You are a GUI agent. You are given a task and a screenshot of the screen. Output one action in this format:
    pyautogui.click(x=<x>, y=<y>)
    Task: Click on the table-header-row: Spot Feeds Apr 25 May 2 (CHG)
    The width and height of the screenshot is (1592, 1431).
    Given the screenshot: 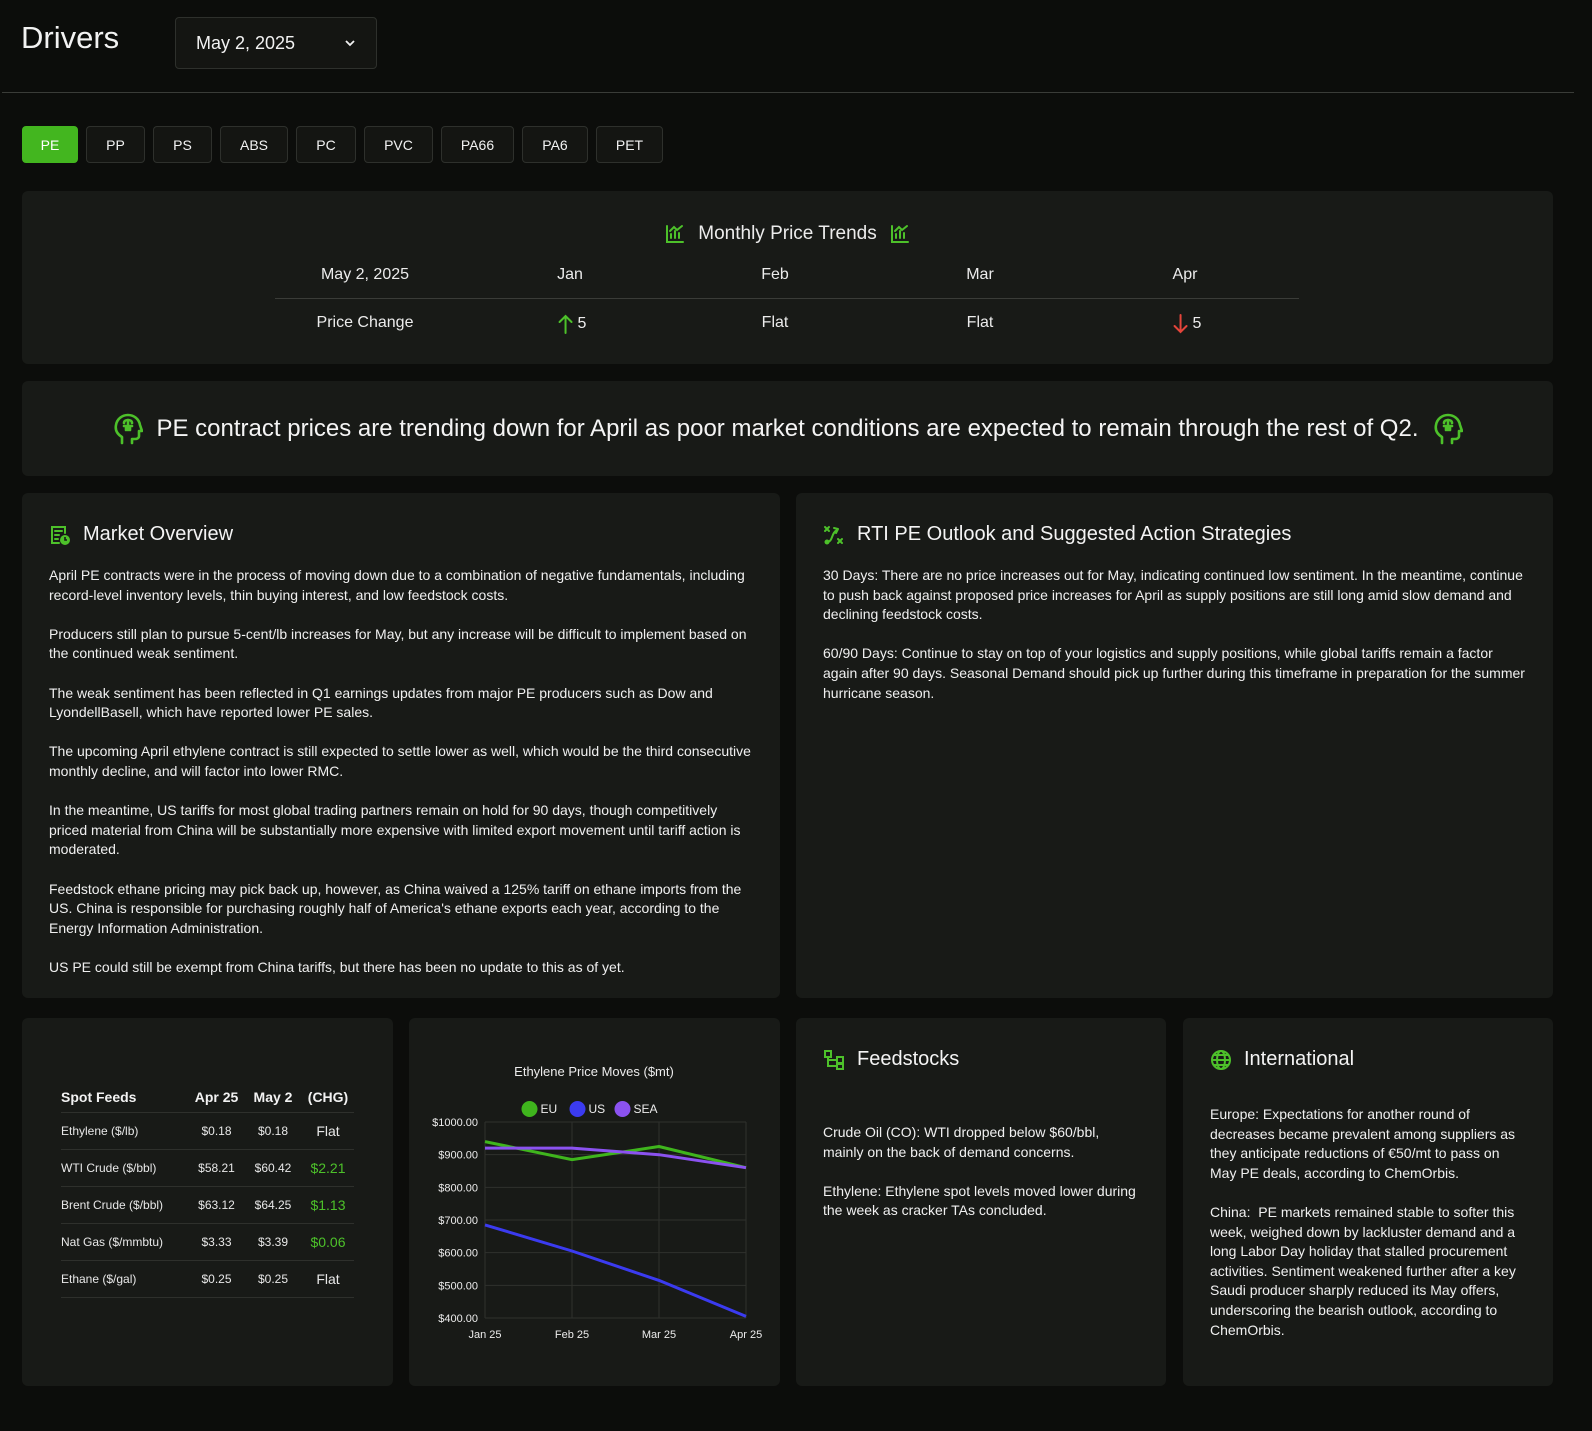 What is the action you would take?
    pyautogui.click(x=207, y=1097)
    